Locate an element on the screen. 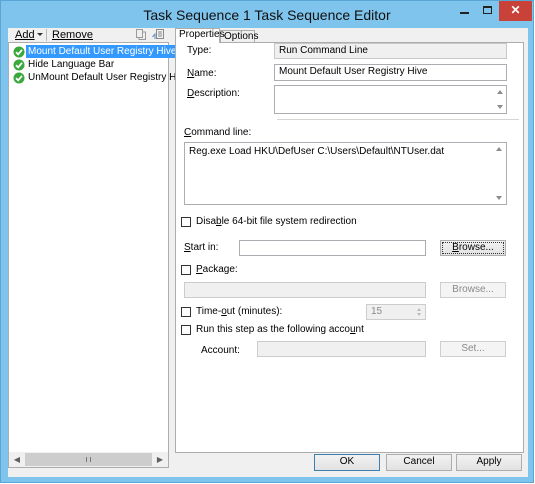  timeout-value: 15 is located at coordinates (377, 311).